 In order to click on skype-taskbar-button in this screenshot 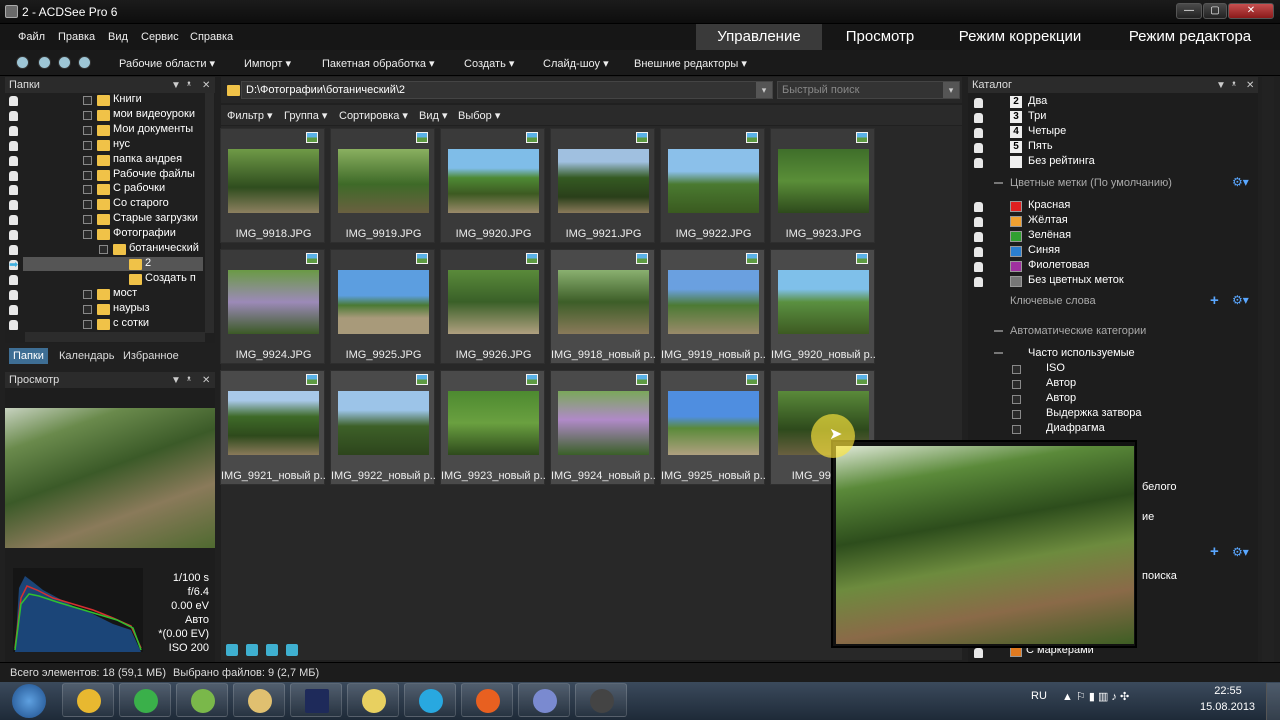, I will do `click(430, 700)`.